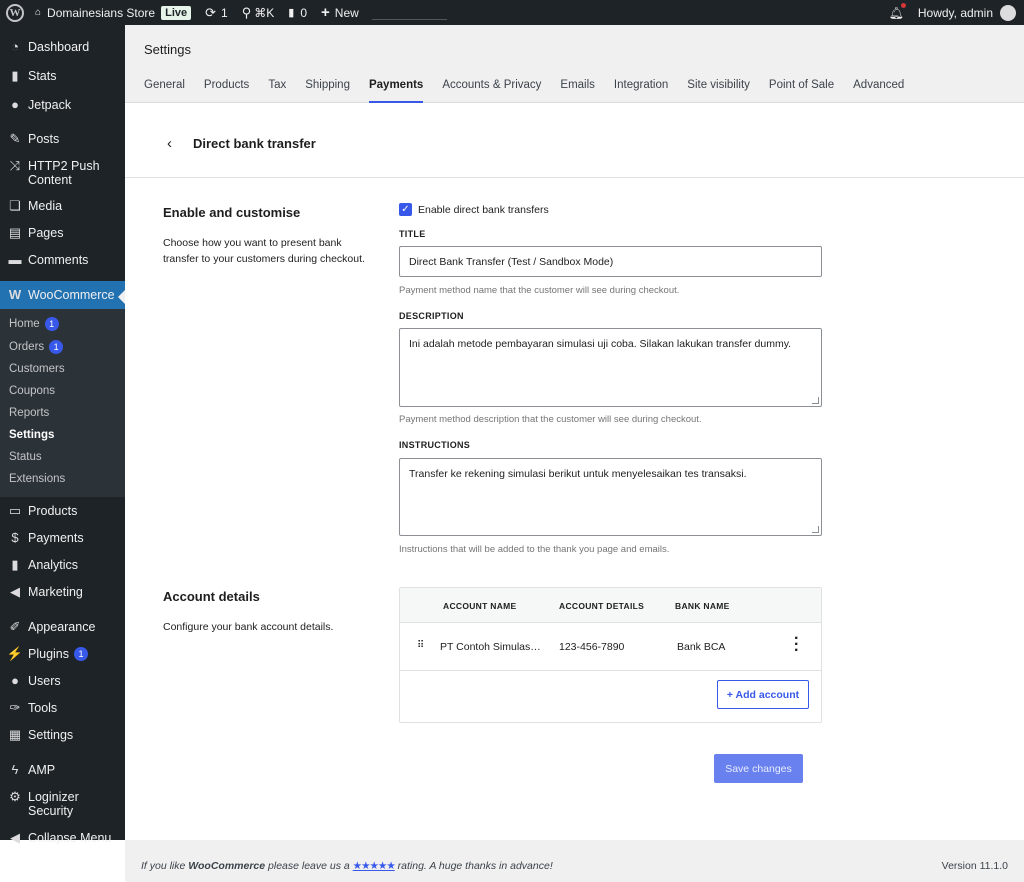 This screenshot has width=1024, height=882. Describe the element at coordinates (58, 260) in the screenshot. I see `sidebar-item-label: Comments` at that location.